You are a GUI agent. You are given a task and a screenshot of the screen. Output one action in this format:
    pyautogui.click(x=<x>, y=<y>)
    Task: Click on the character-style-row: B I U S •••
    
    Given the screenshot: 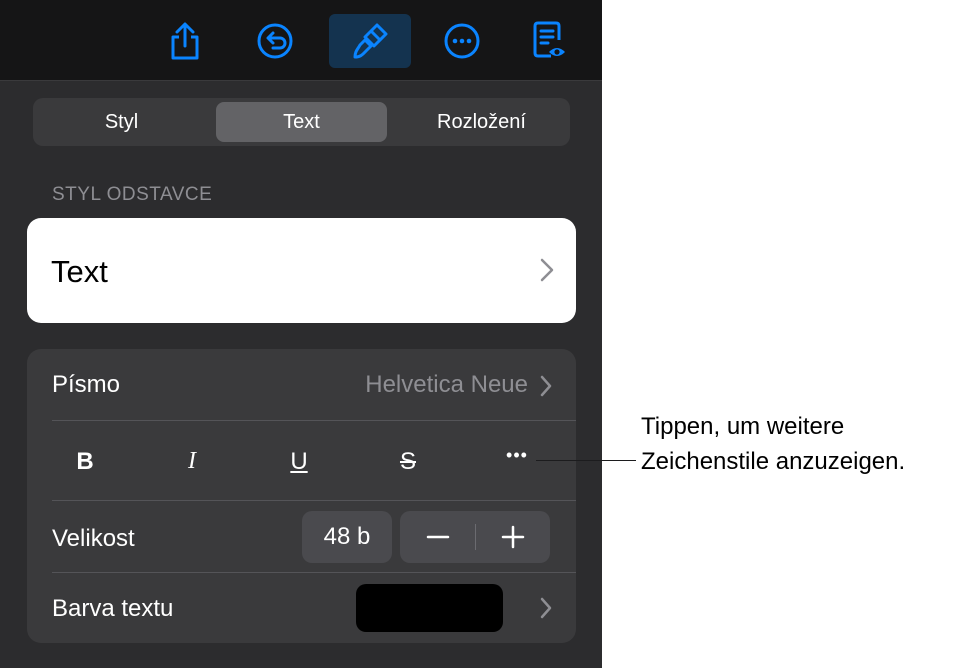 What is the action you would take?
    pyautogui.click(x=301, y=461)
    